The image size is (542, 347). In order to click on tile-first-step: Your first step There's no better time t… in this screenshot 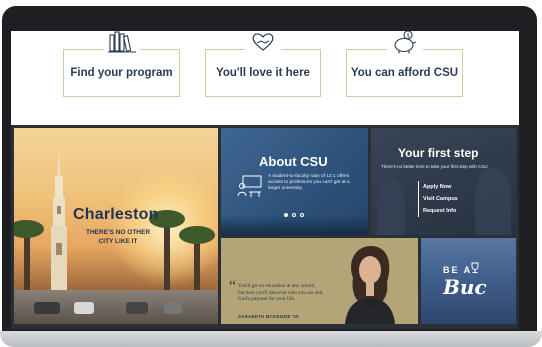, I will do `click(443, 181)`.